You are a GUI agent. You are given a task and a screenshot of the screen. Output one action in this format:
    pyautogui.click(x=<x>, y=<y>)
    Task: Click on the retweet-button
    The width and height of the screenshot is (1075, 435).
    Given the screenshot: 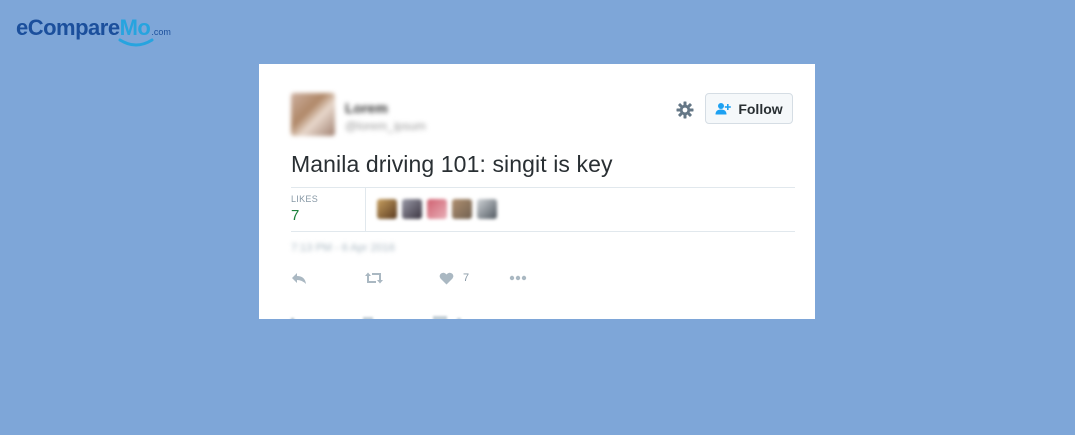 What is the action you would take?
    pyautogui.click(x=374, y=278)
    